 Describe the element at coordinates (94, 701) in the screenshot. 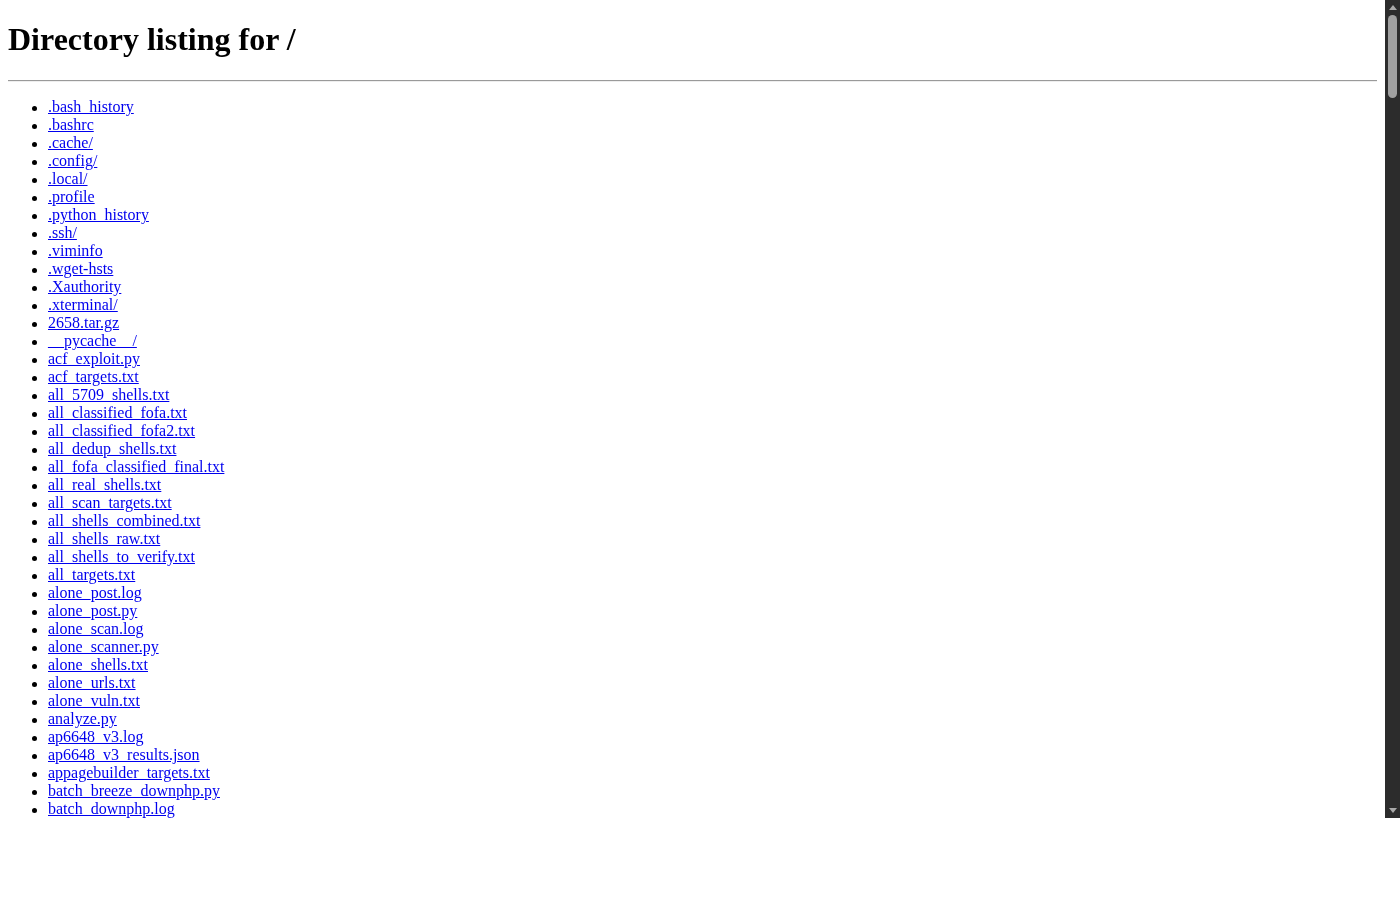

I see `file-link: alone_vuln.txt` at that location.